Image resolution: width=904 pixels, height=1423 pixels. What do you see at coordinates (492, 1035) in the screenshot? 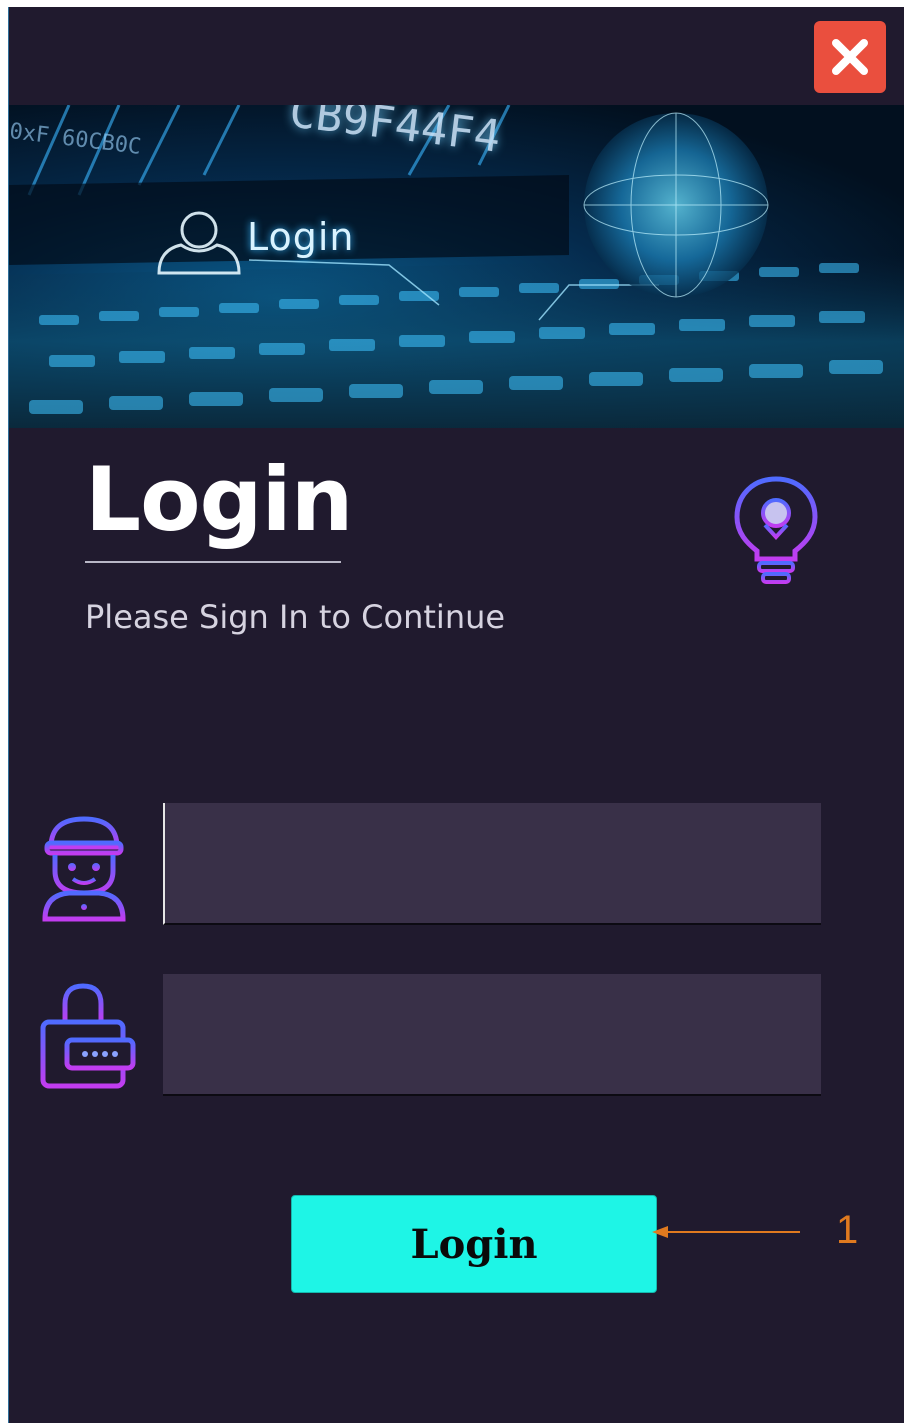
I see `password-field` at bounding box center [492, 1035].